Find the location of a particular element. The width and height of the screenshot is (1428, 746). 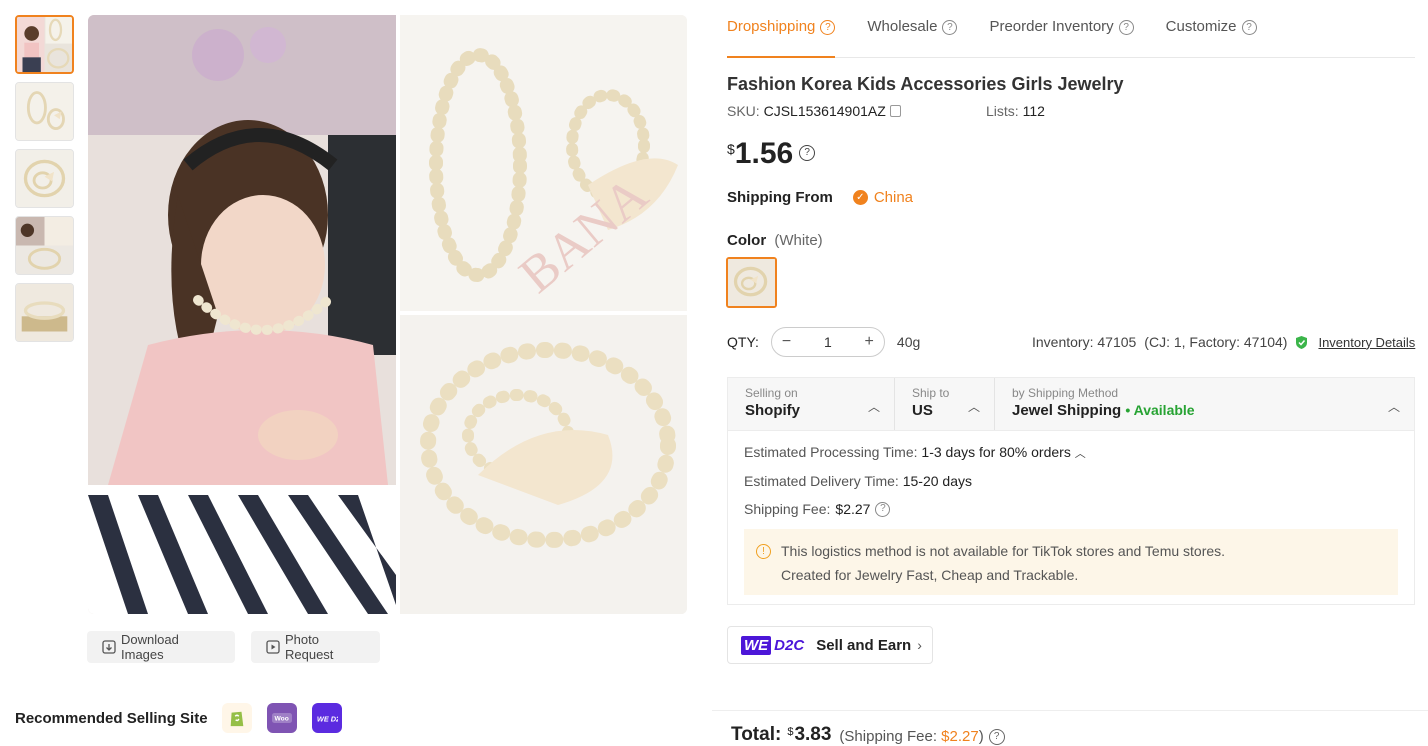

color-row: Color (White) is located at coordinates (775, 240).